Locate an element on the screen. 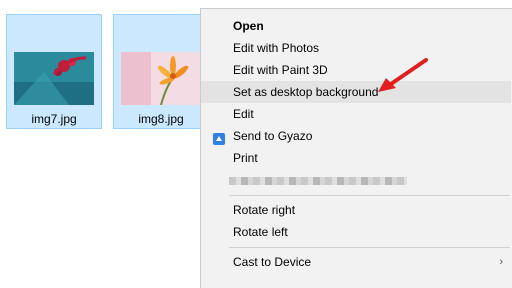 This screenshot has width=512, height=288. menu-item-open: Open is located at coordinates (356, 26).